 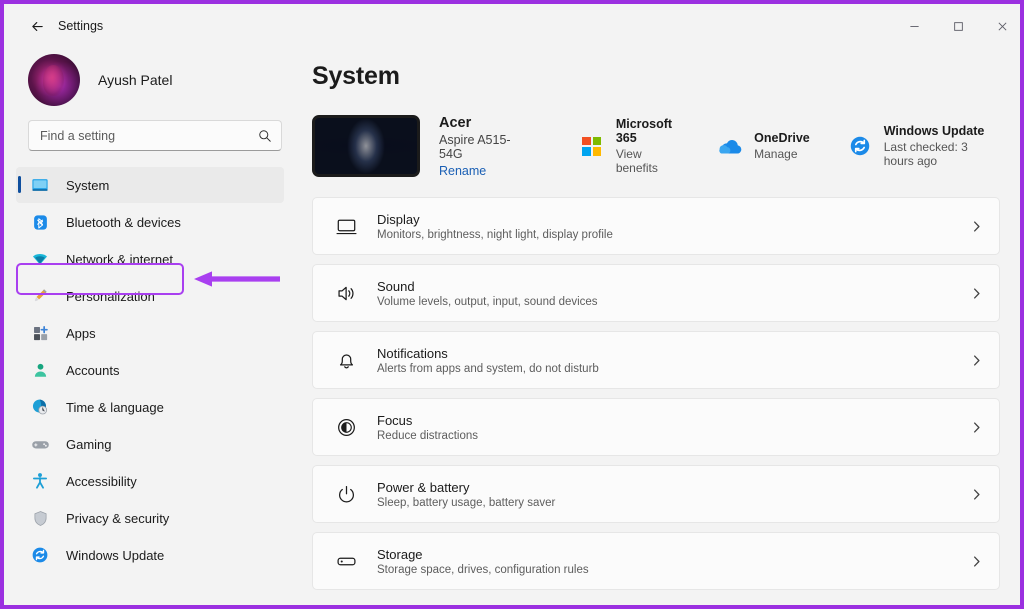 I want to click on onedrive-cloud-icon, so click(x=730, y=146).